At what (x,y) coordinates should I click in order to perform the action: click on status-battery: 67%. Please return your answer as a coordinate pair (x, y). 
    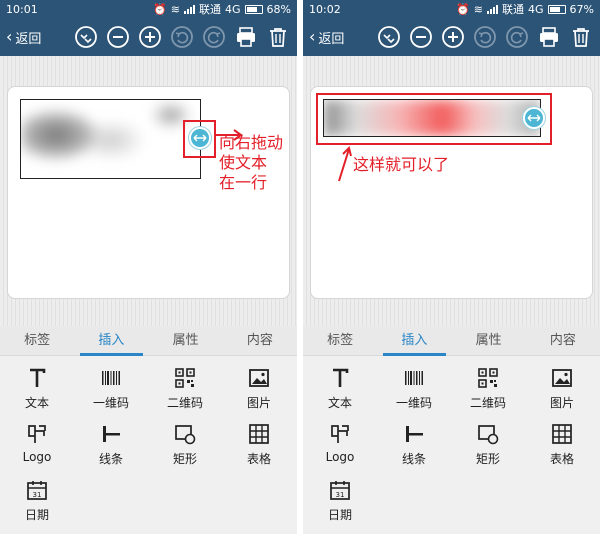
    Looking at the image, I should click on (581, 9).